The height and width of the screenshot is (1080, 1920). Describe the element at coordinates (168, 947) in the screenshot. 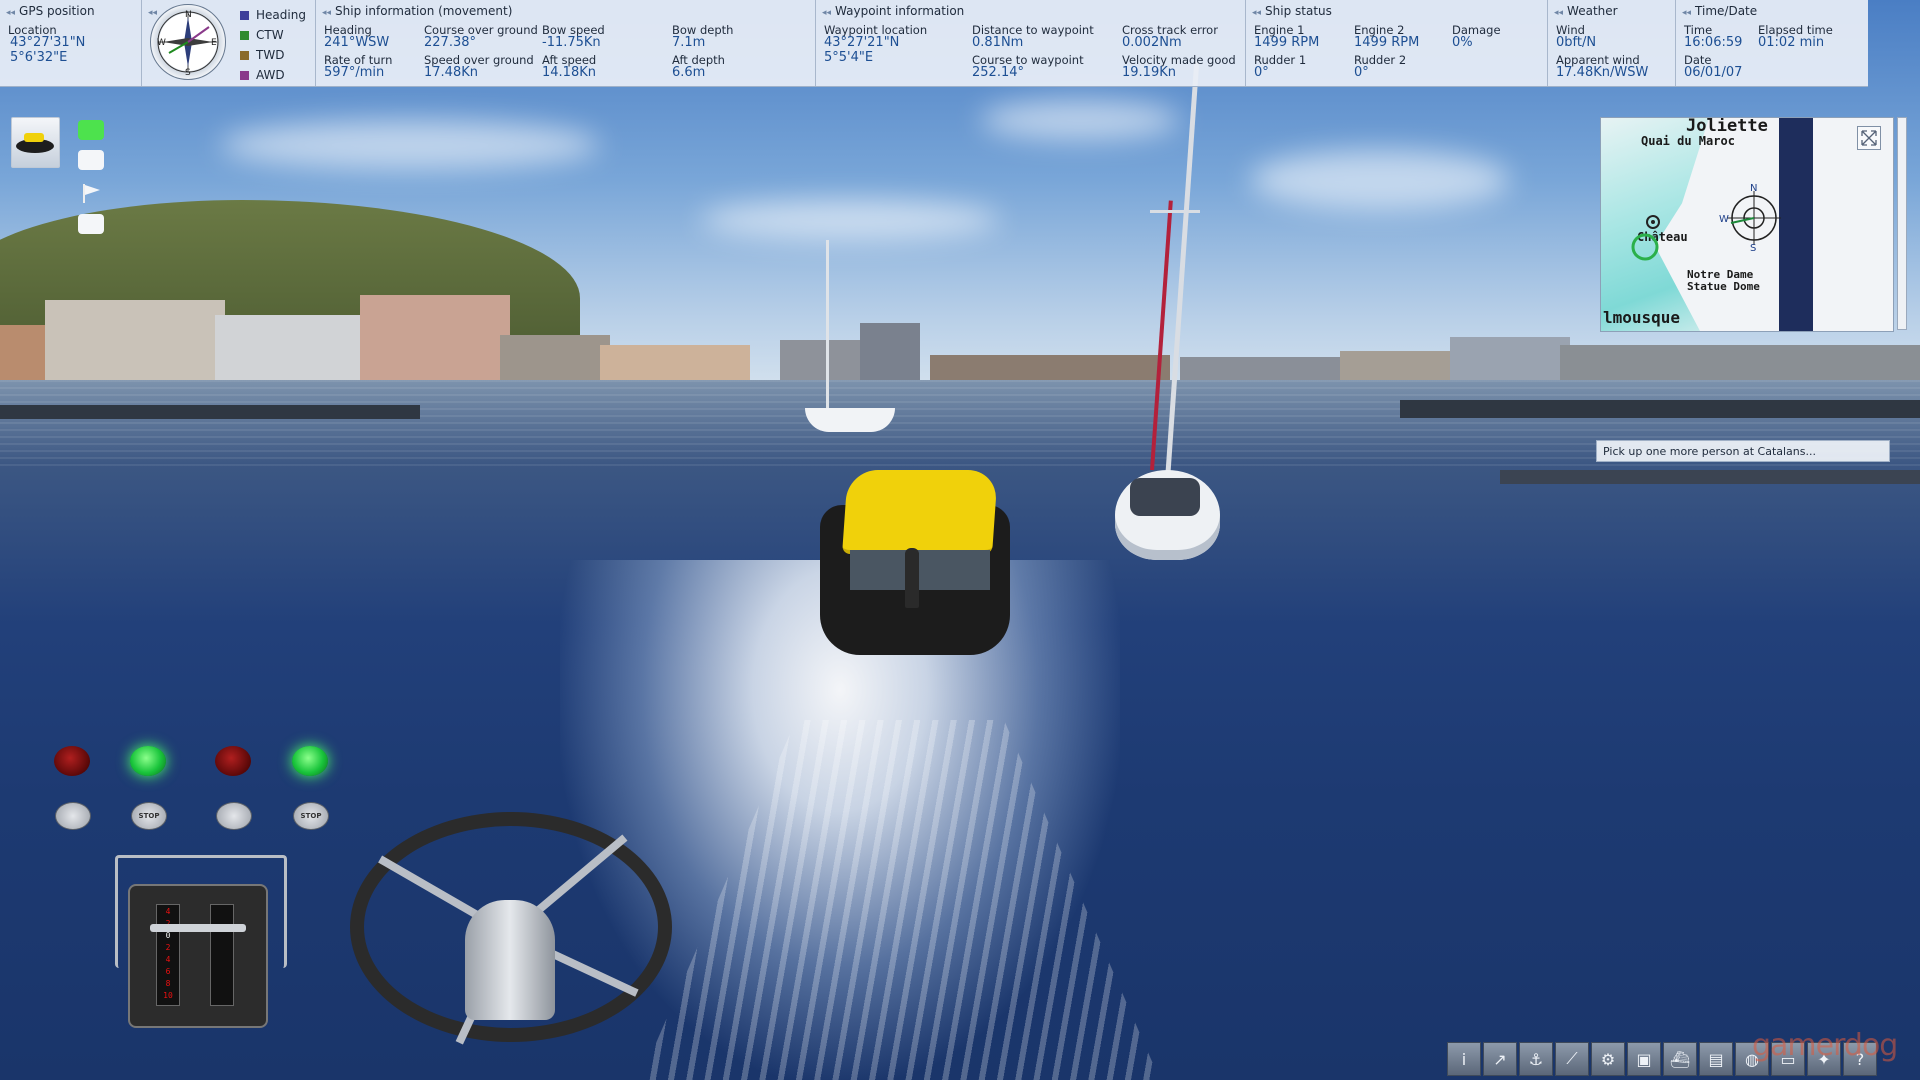

I see `scale-mark: 2` at that location.